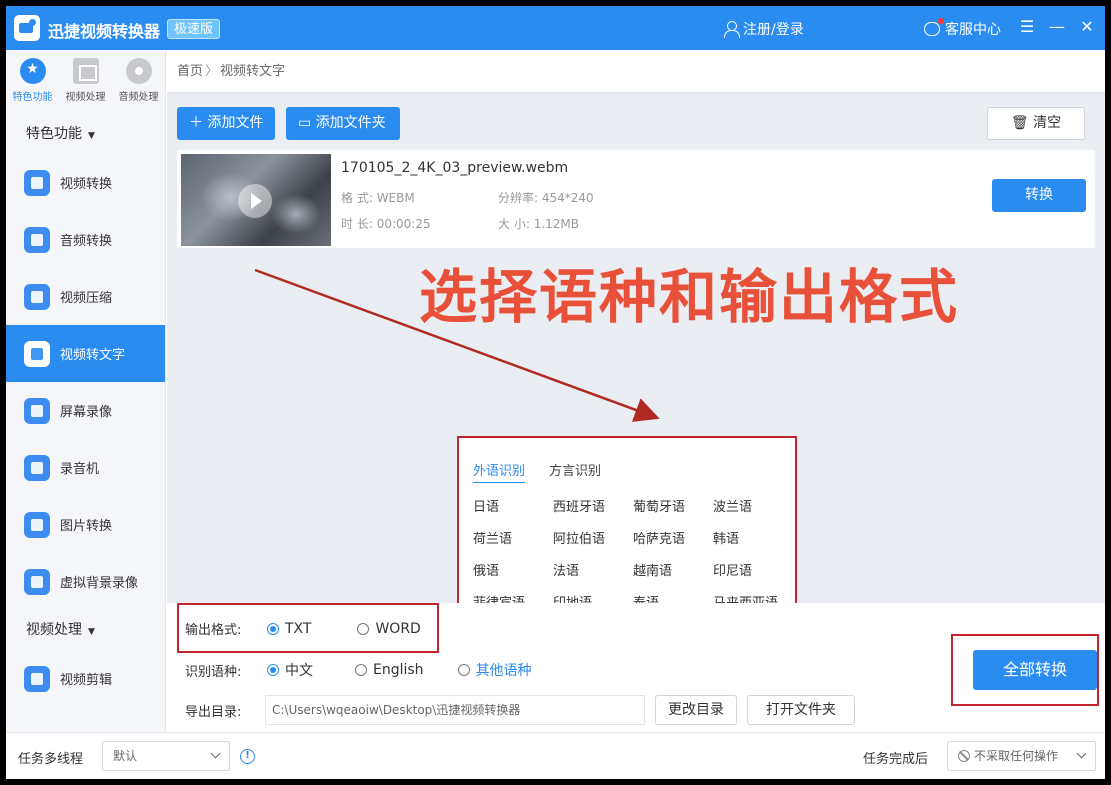  What do you see at coordinates (1036, 123) in the screenshot?
I see `clear-button: 🗑 清空` at bounding box center [1036, 123].